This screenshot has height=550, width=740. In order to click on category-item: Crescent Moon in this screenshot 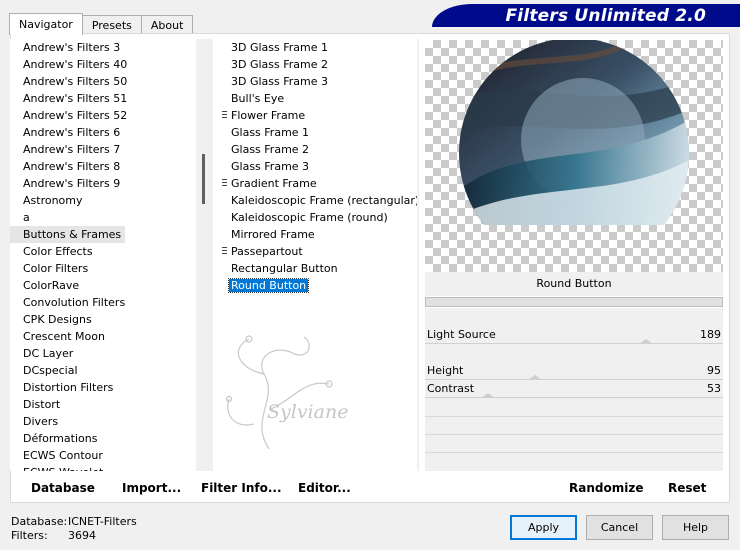, I will do `click(102, 336)`.